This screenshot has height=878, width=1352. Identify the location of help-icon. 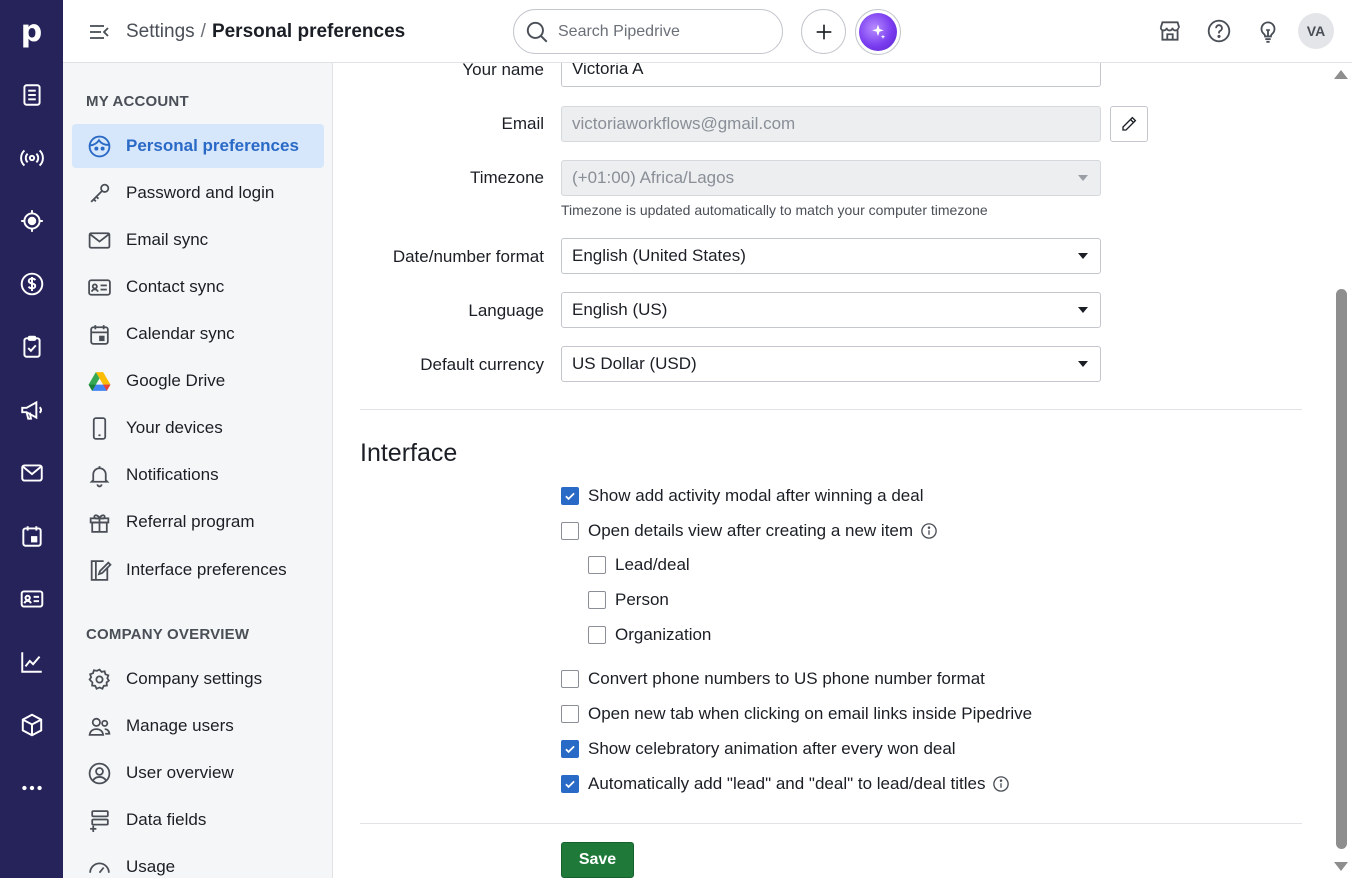
(1219, 31).